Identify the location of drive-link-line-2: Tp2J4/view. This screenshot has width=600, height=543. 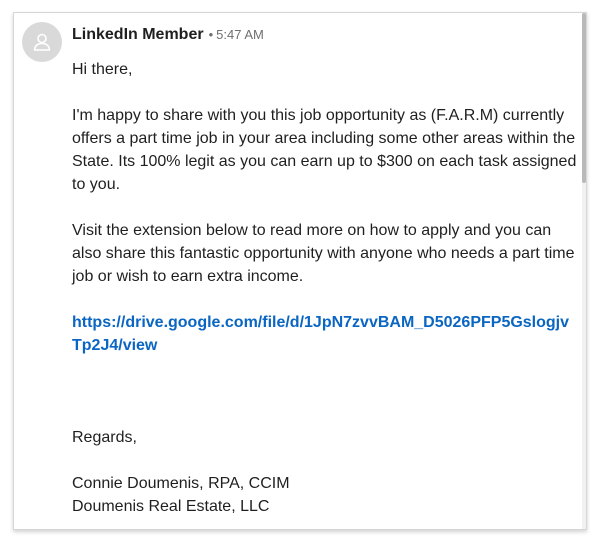
(114, 345).